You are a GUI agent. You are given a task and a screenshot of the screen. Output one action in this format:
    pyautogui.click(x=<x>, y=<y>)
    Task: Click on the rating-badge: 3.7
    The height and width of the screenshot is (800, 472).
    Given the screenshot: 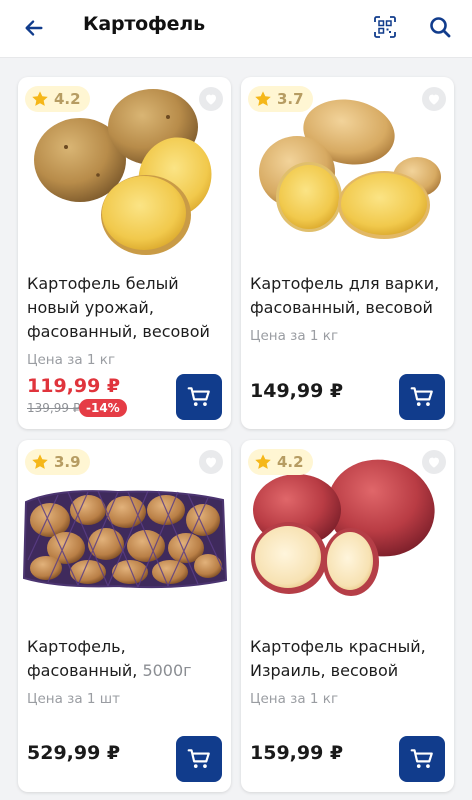 What is the action you would take?
    pyautogui.click(x=280, y=99)
    